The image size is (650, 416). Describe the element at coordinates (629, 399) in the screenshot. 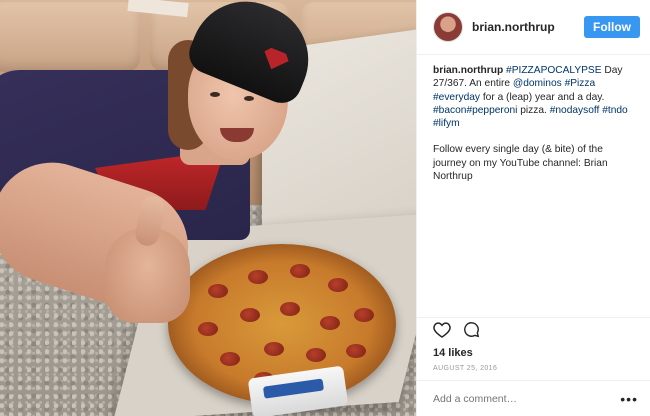

I see `more-options-icon: •••` at that location.